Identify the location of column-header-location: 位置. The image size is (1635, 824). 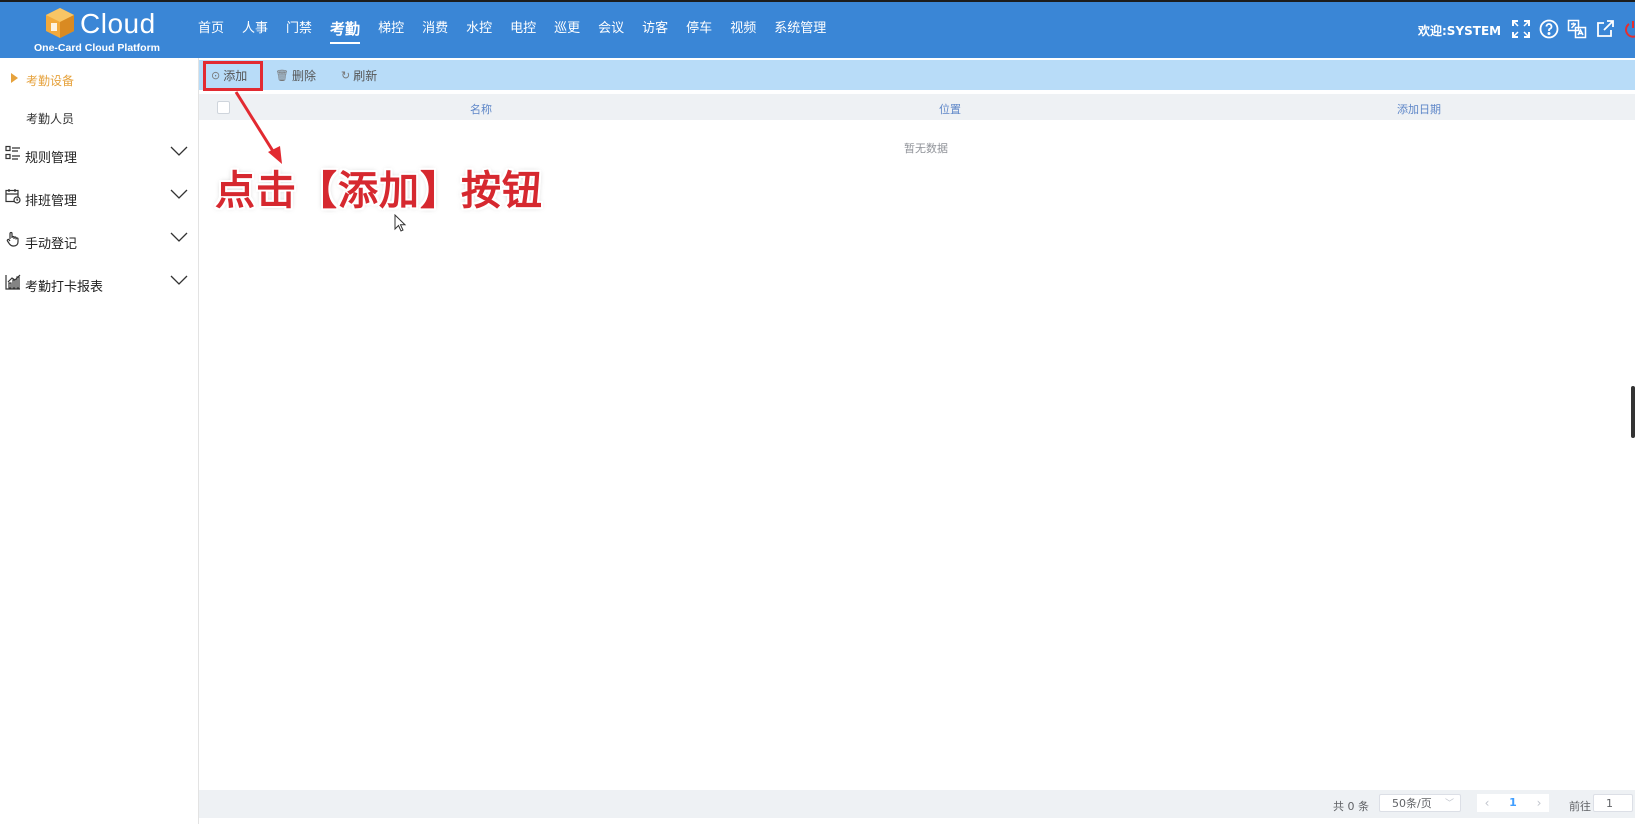
(950, 109).